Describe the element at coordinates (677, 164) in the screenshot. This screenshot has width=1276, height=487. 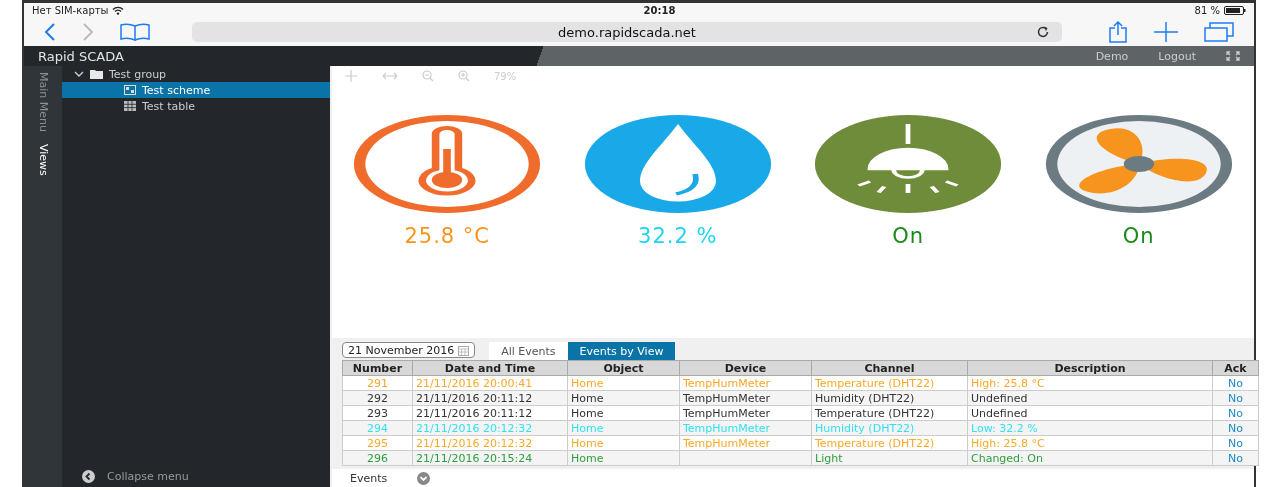
I see `water-drop-icon` at that location.